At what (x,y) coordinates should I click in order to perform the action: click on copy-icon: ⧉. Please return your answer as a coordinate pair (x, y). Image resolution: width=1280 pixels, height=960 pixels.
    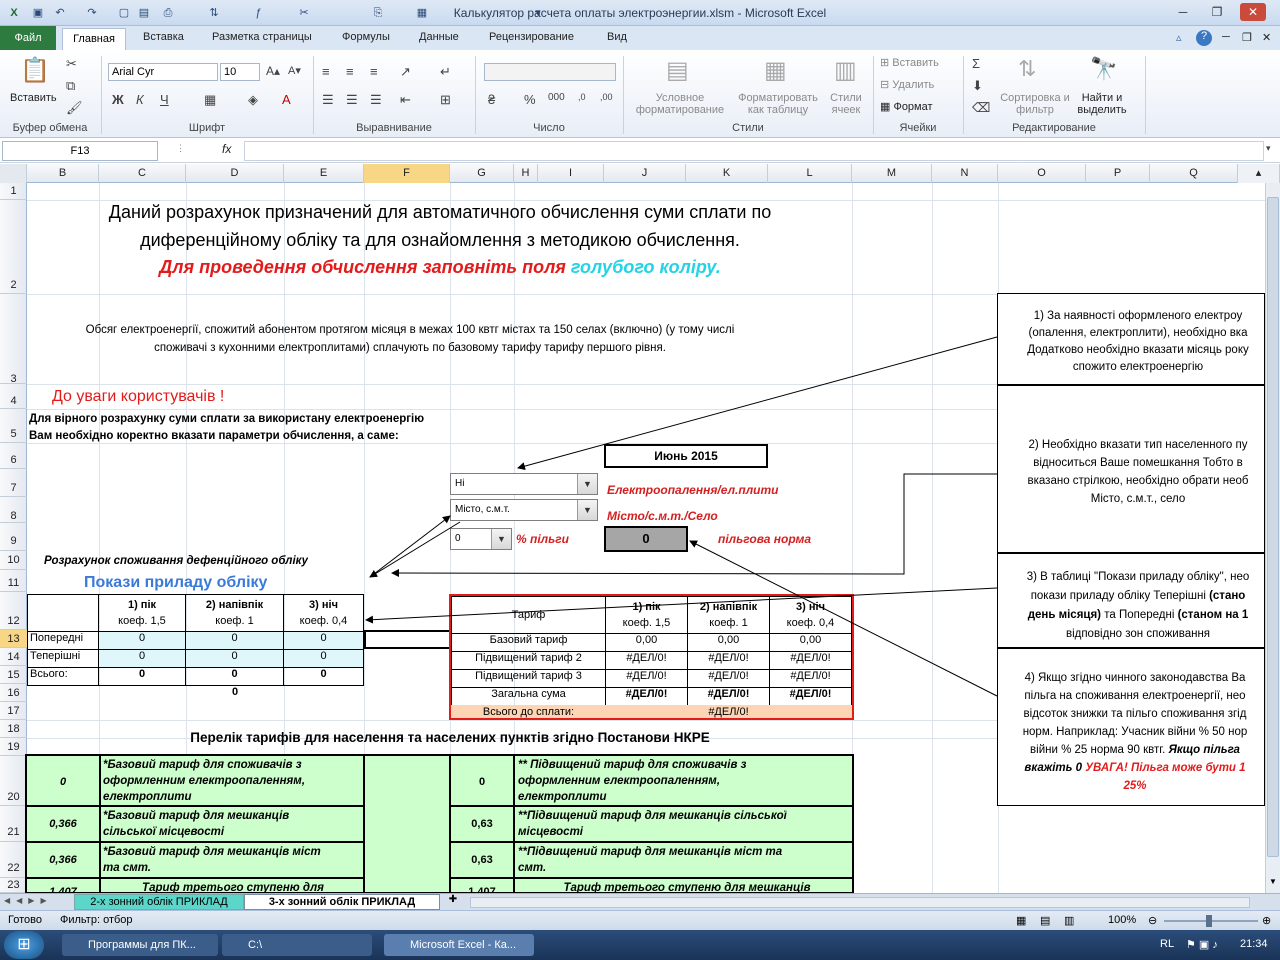
    Looking at the image, I should click on (70, 86).